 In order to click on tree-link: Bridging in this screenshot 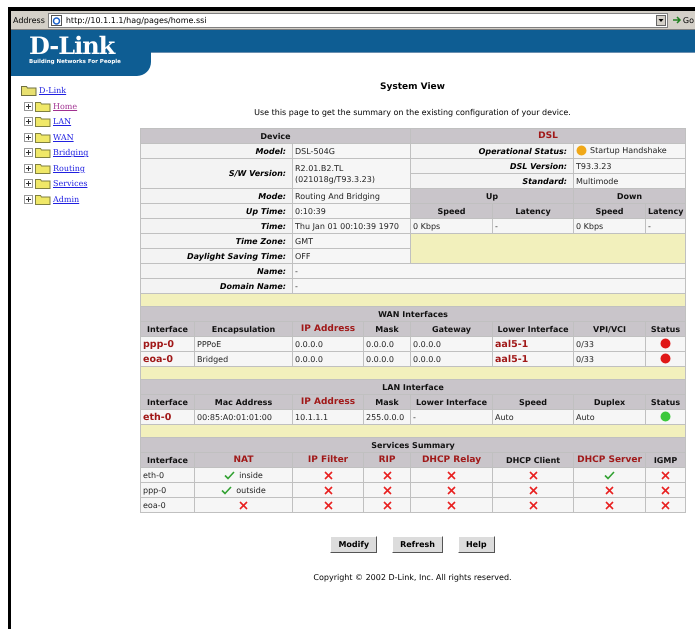, I will do `click(70, 153)`.